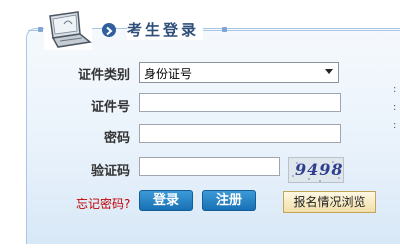 Image resolution: width=400 pixels, height=250 pixels. What do you see at coordinates (110, 171) in the screenshot?
I see `captcha-label: 验证码` at bounding box center [110, 171].